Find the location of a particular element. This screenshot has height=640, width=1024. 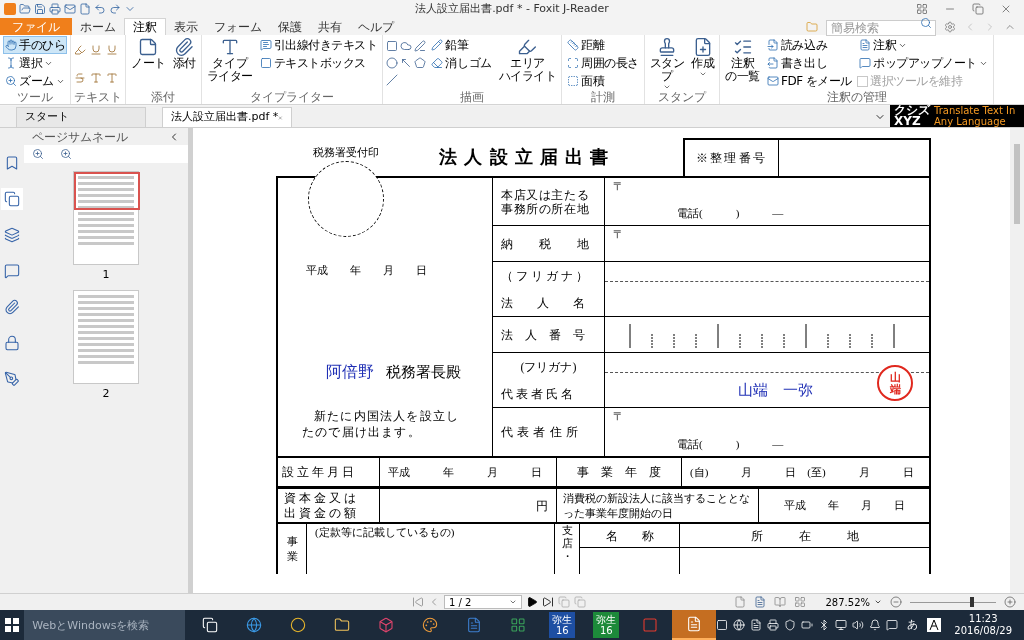

print-icon is located at coordinates (55, 9).